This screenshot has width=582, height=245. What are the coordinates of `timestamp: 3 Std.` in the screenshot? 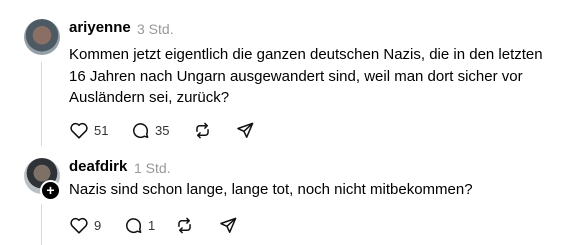 It's located at (155, 29).